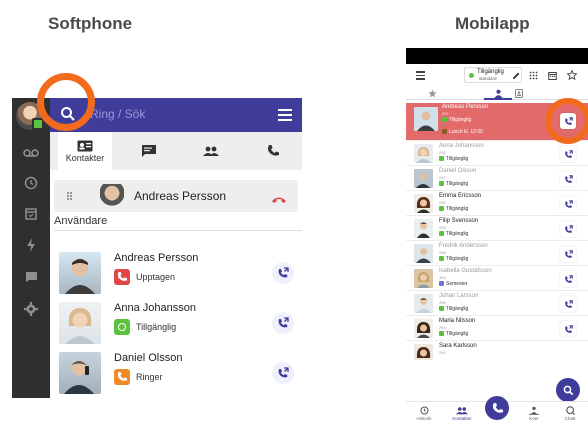  I want to click on edit-icon, so click(516, 75).